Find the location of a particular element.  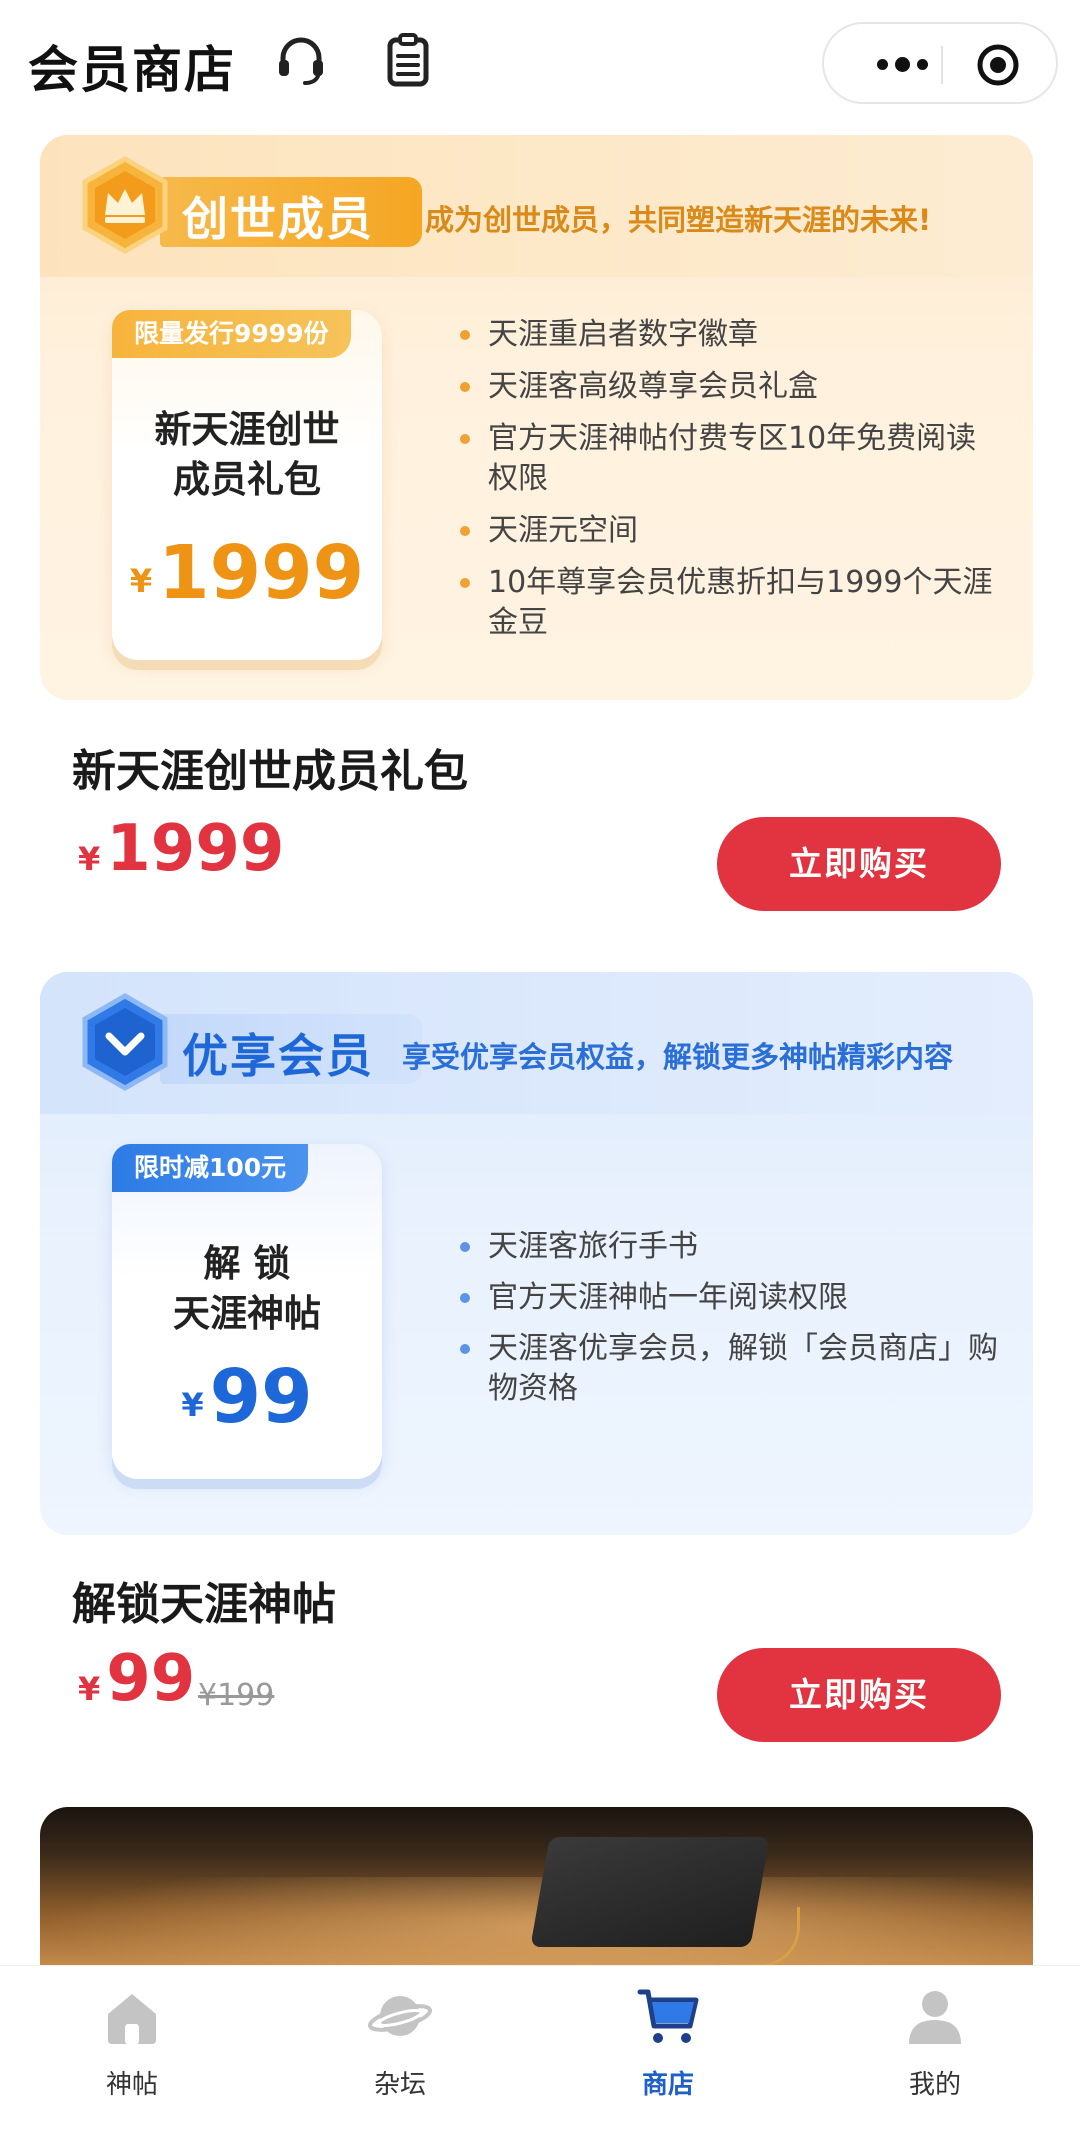

tab-label: 商店 is located at coordinates (667, 2085).